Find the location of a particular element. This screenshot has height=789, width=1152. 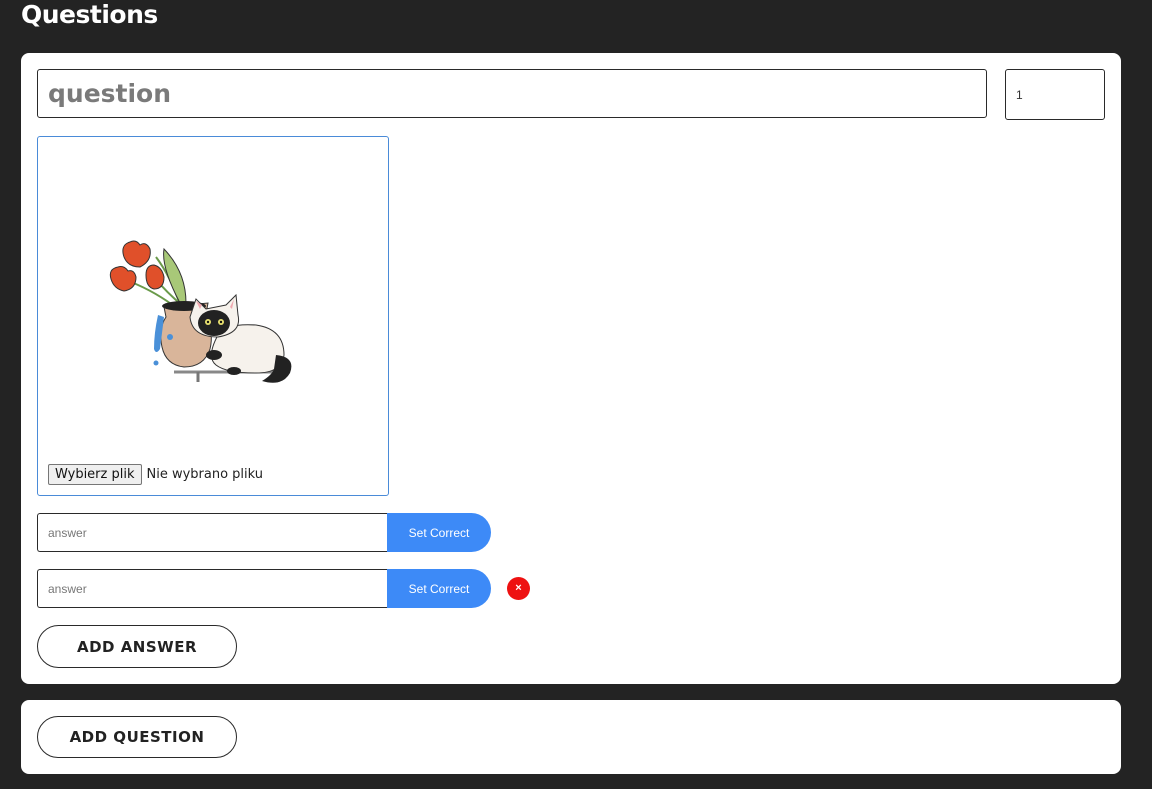

page-title: Questions is located at coordinates (89, 14).